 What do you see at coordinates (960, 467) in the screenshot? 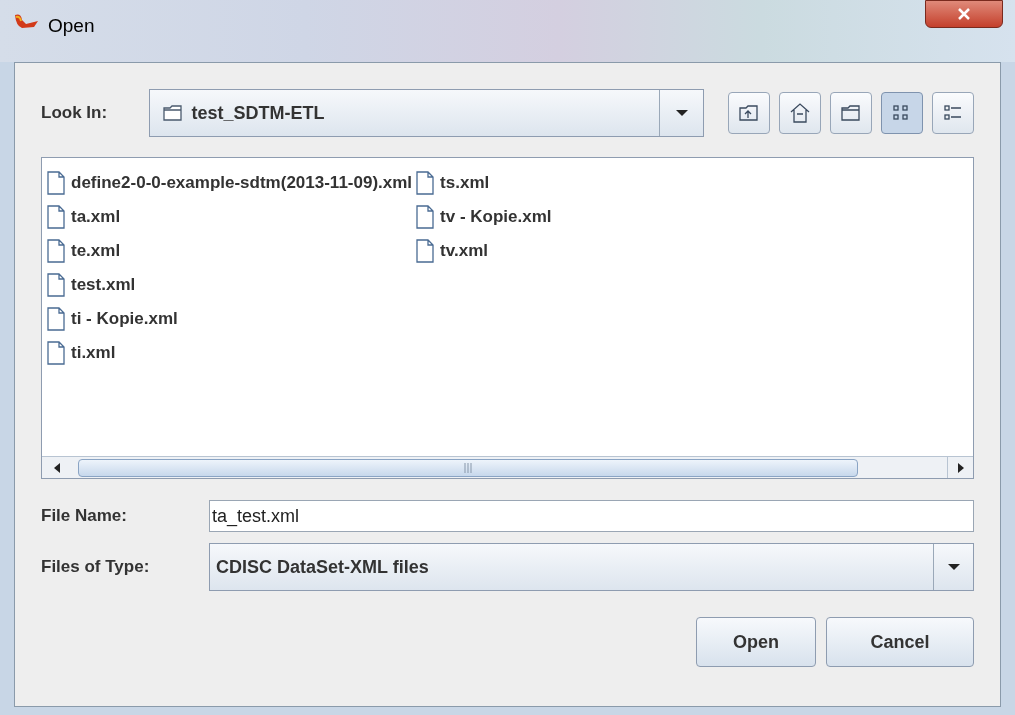
I see `scroll-right-icon` at bounding box center [960, 467].